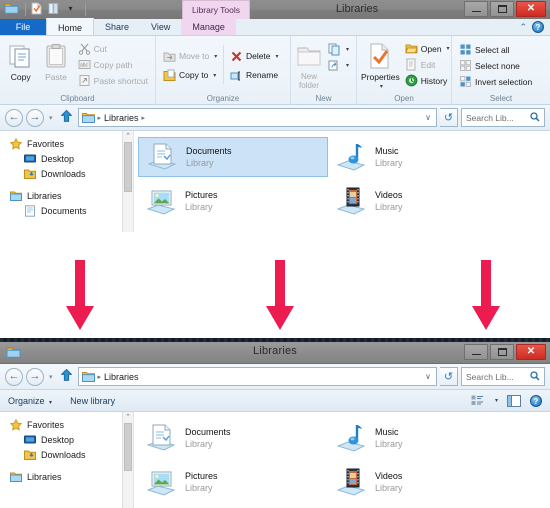  What do you see at coordinates (514, 400) in the screenshot?
I see `preview-pane-icon` at bounding box center [514, 400].